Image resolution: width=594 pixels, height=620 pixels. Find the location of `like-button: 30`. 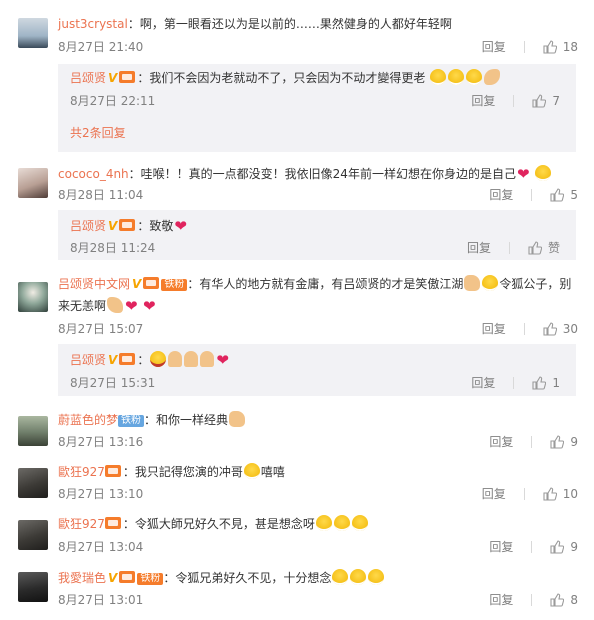

like-button: 30 is located at coordinates (560, 329).